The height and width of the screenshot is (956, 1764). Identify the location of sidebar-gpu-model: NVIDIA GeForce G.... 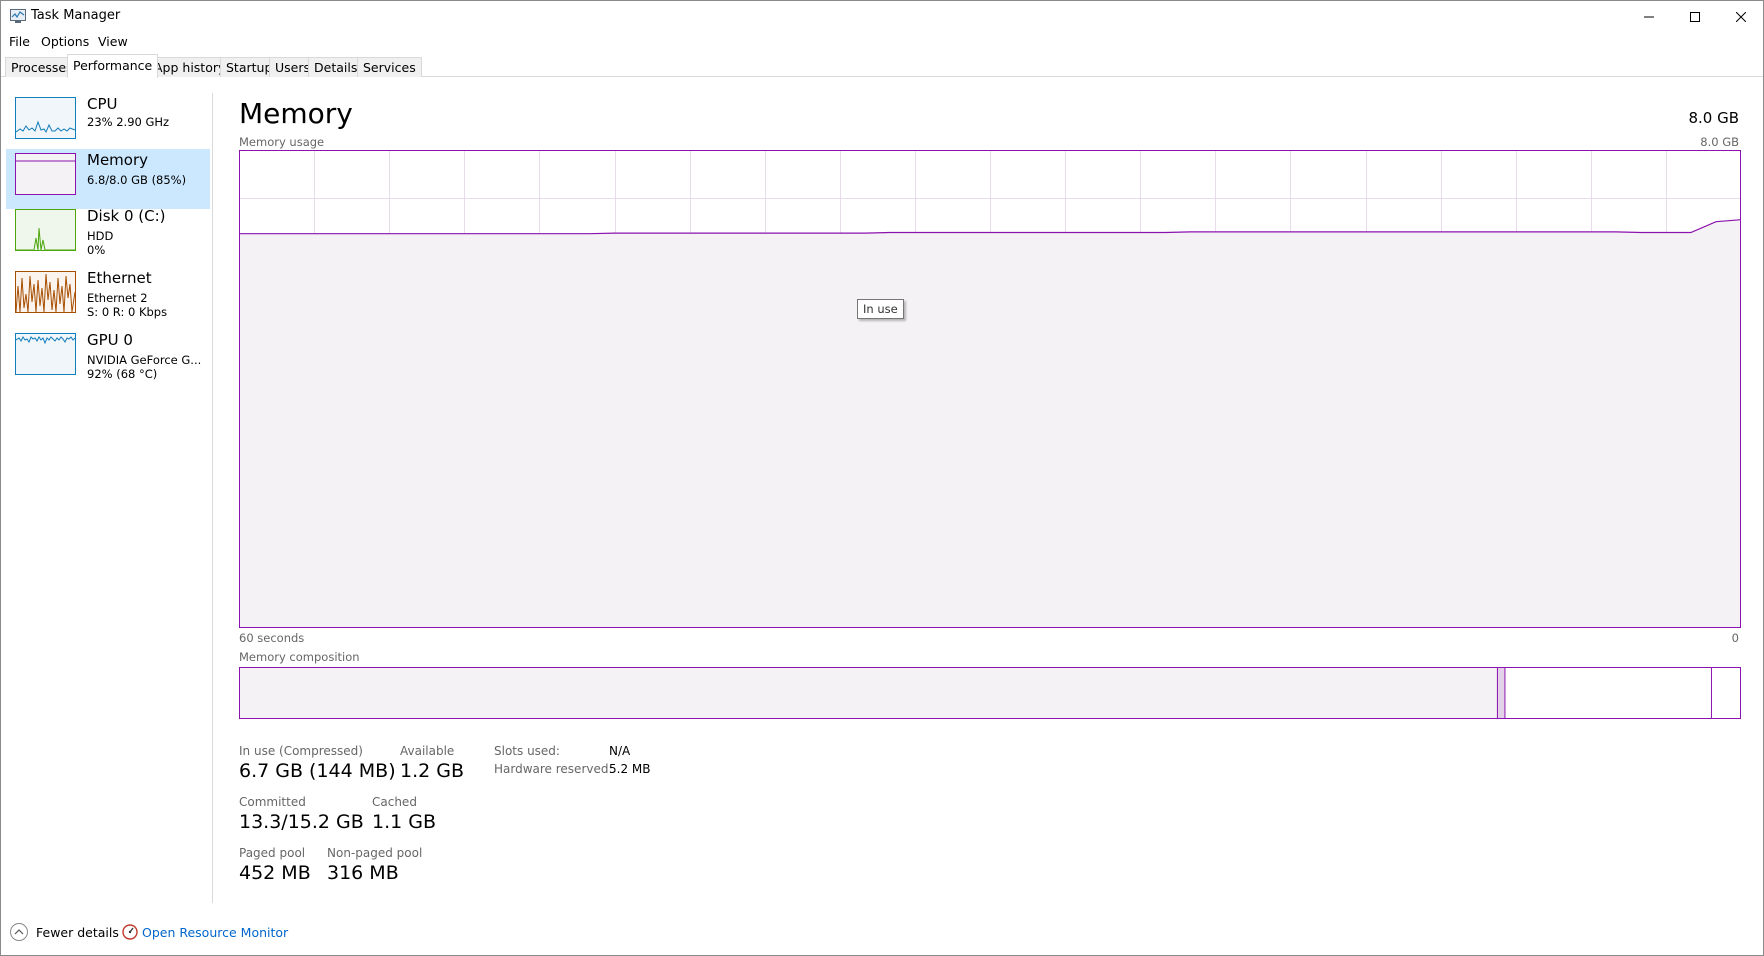
(144, 360).